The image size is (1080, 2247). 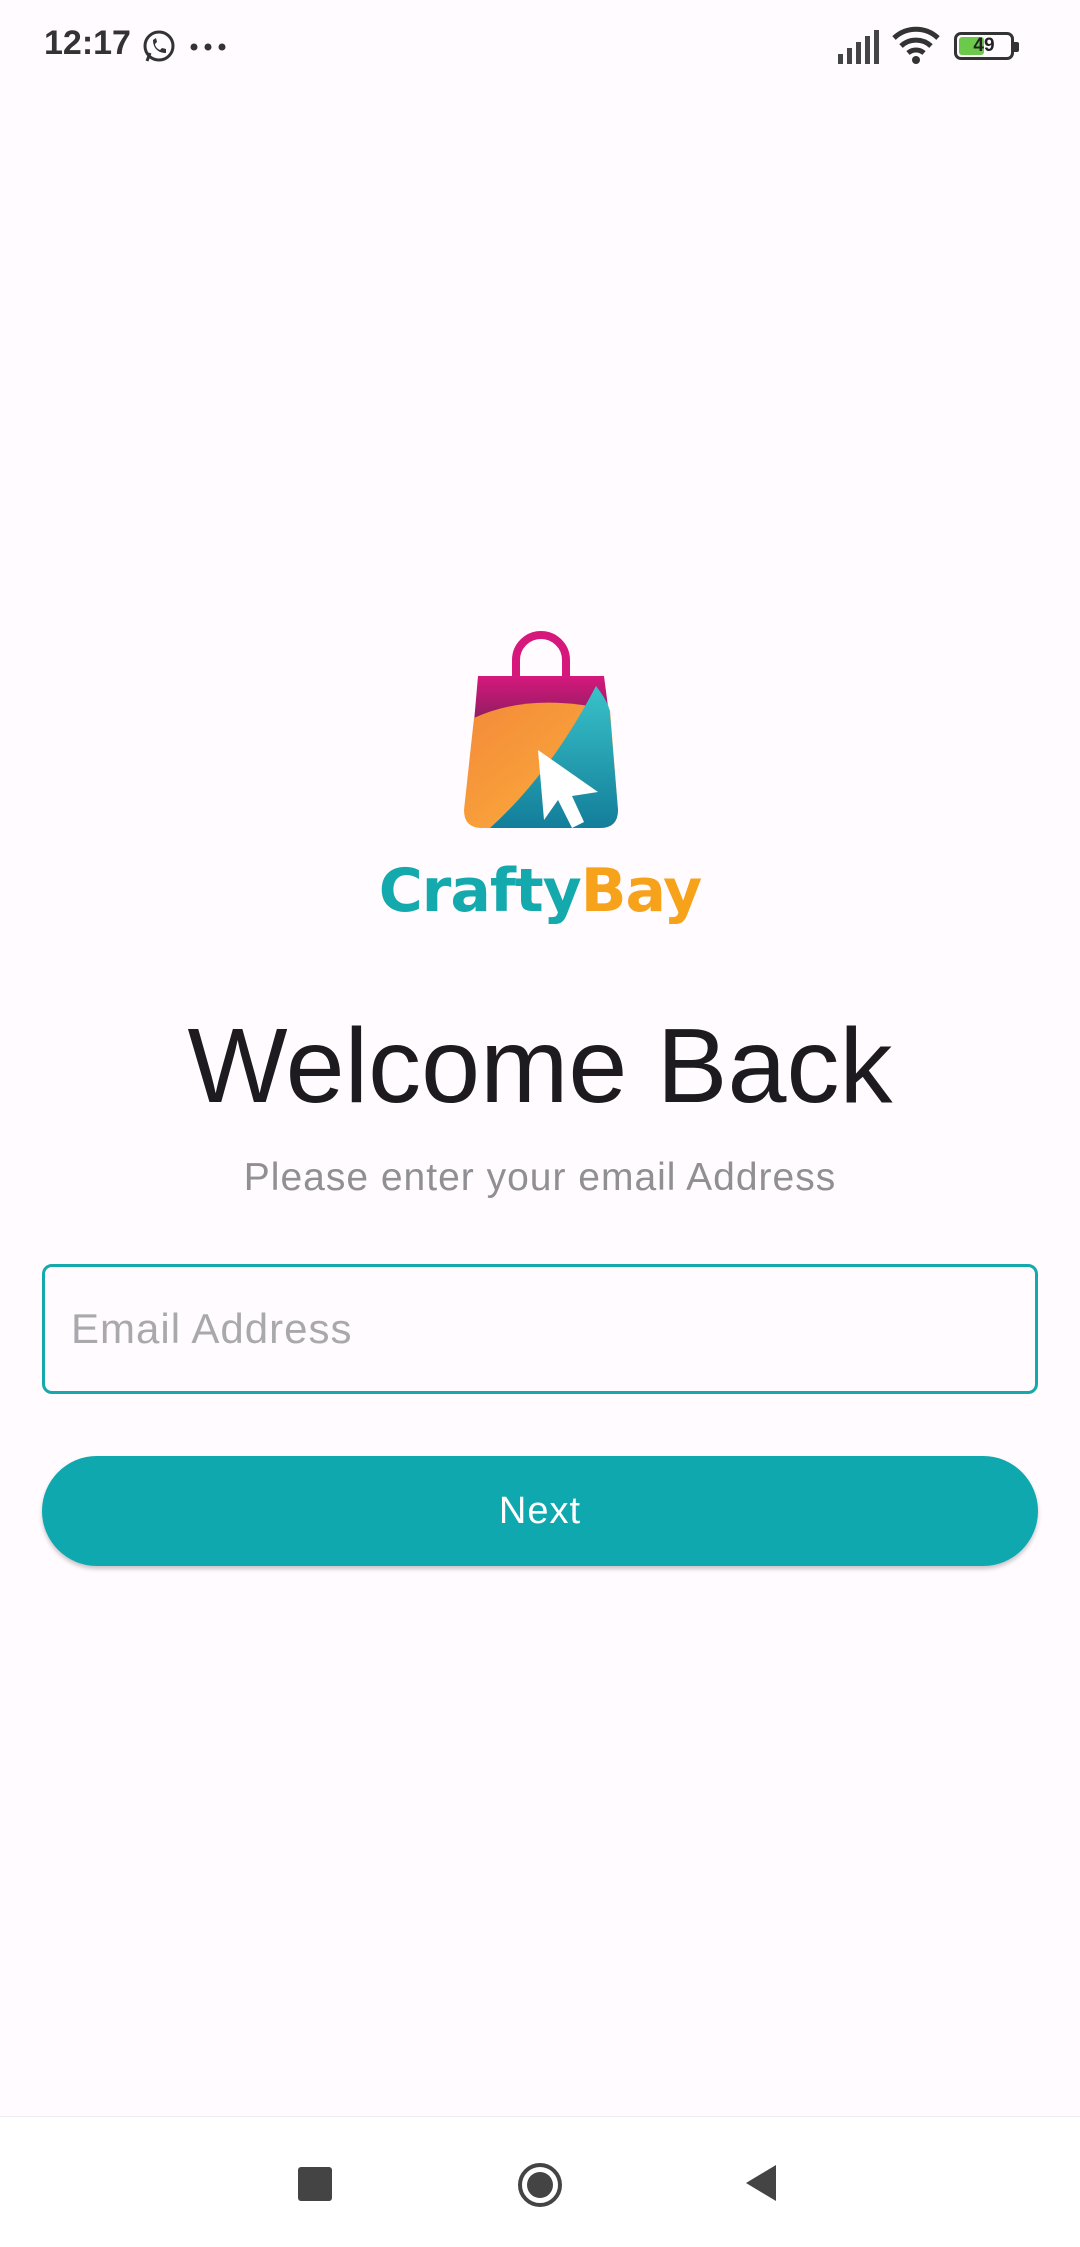 I want to click on battery-icon: 49, so click(x=986, y=46).